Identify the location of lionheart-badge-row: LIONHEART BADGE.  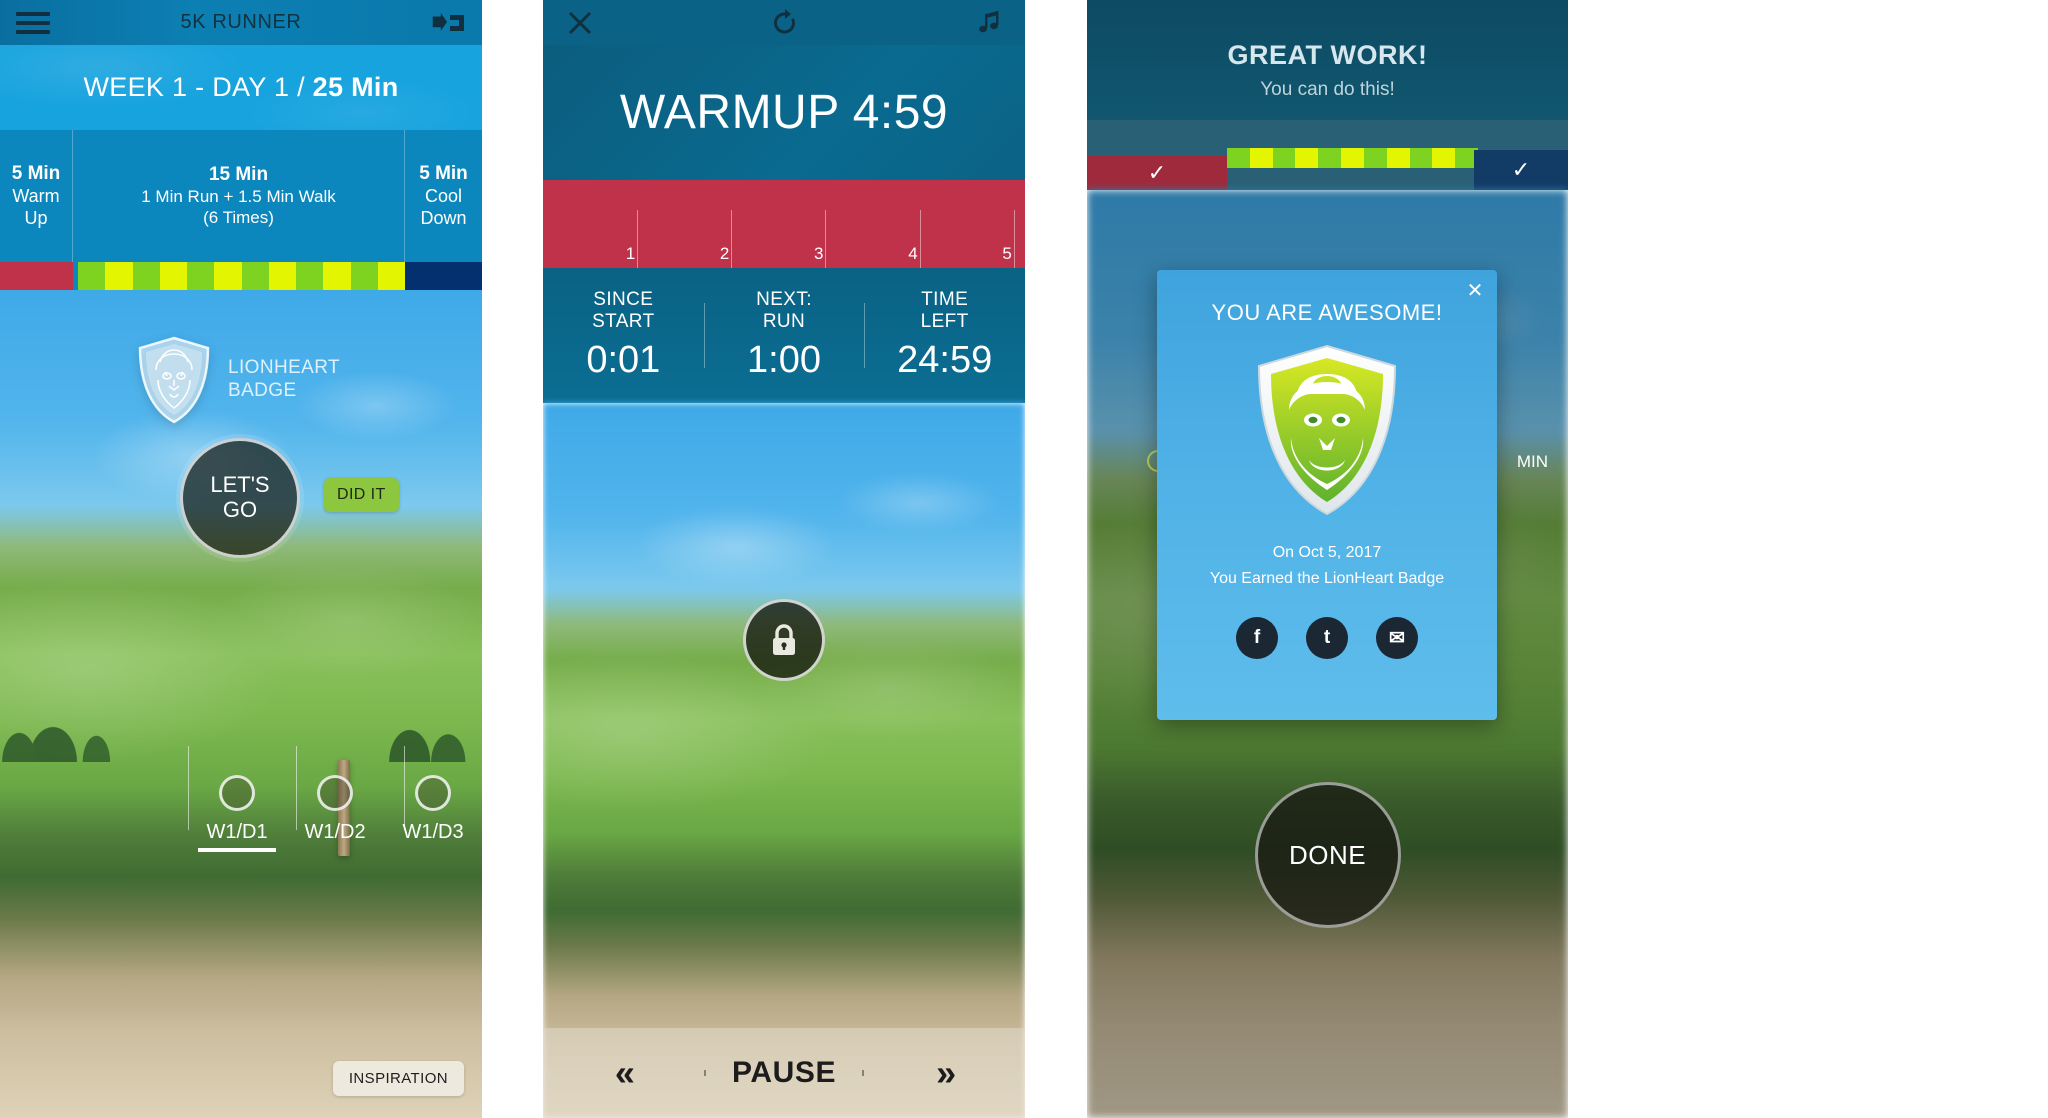
(238, 380).